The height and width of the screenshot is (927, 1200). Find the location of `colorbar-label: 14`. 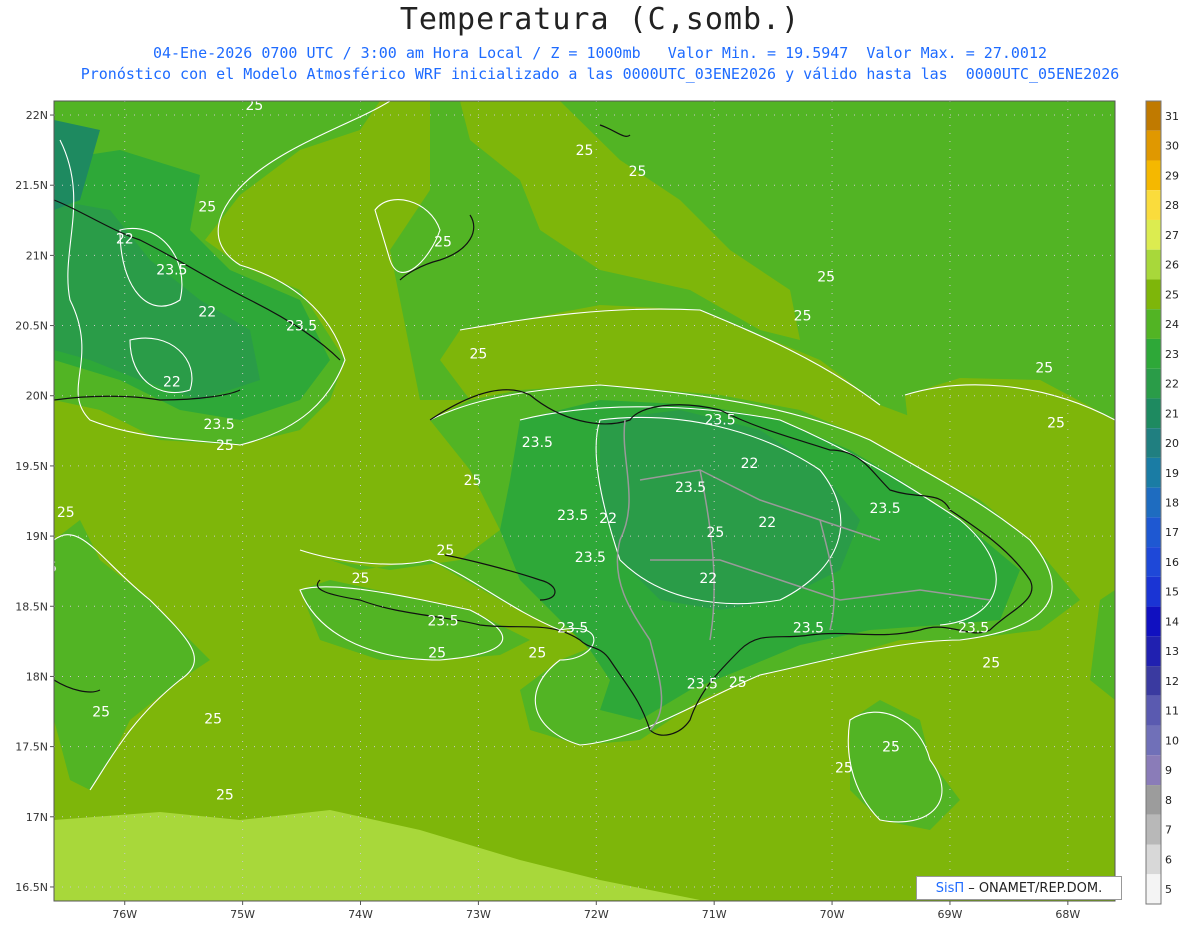

colorbar-label: 14 is located at coordinates (1172, 621).